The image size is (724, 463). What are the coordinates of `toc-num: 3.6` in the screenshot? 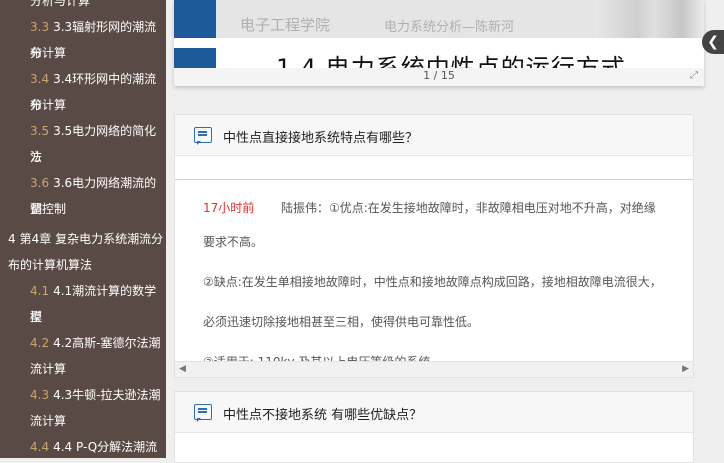 It's located at (40, 183).